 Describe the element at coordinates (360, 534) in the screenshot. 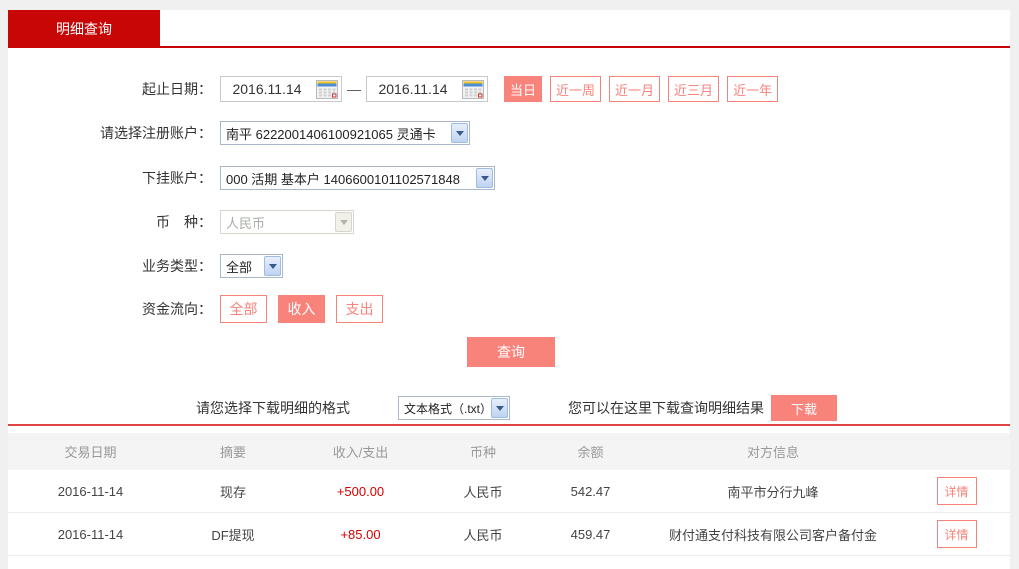

I see `cell-amount: +85.00` at that location.